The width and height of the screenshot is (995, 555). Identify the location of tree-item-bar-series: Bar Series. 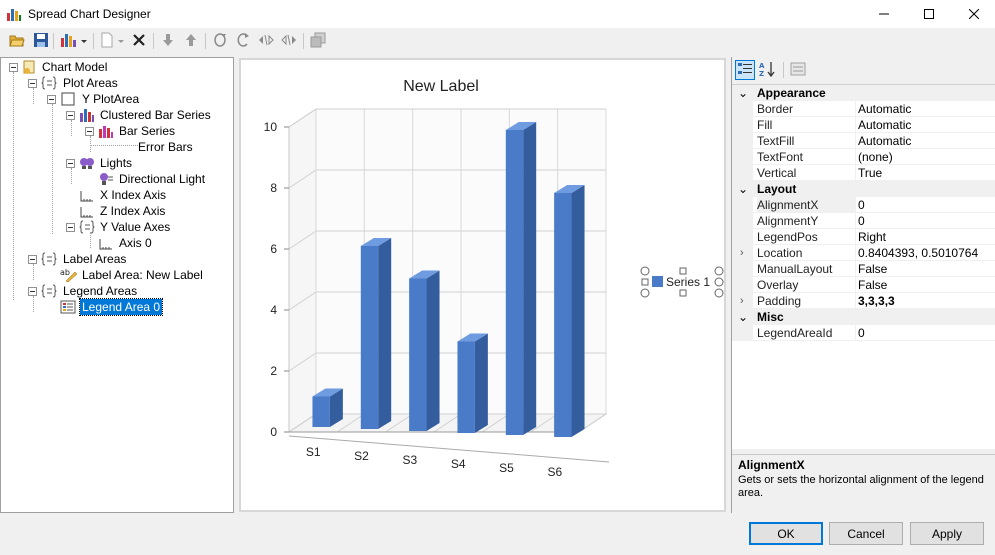
(117, 131).